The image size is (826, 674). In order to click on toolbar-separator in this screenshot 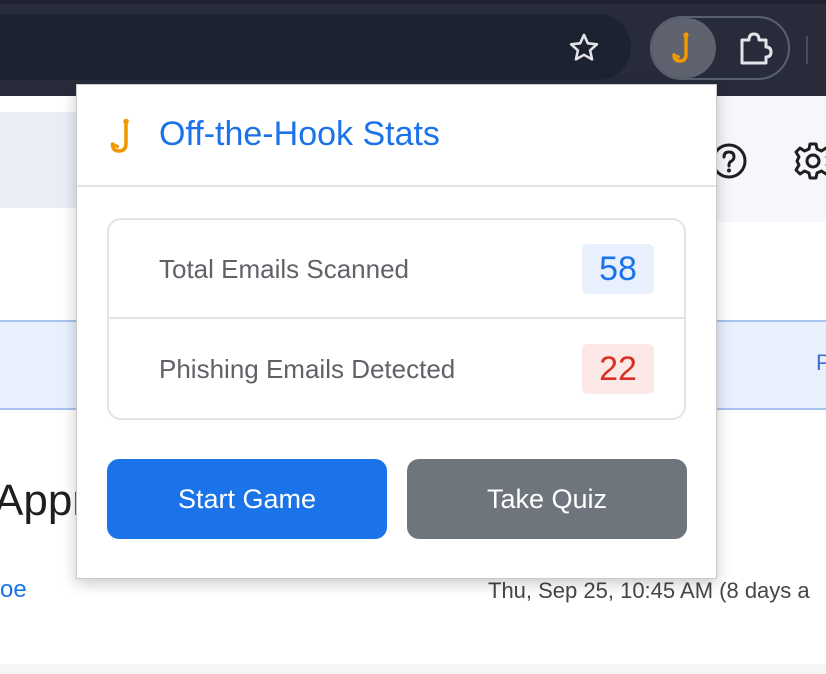, I will do `click(807, 50)`.